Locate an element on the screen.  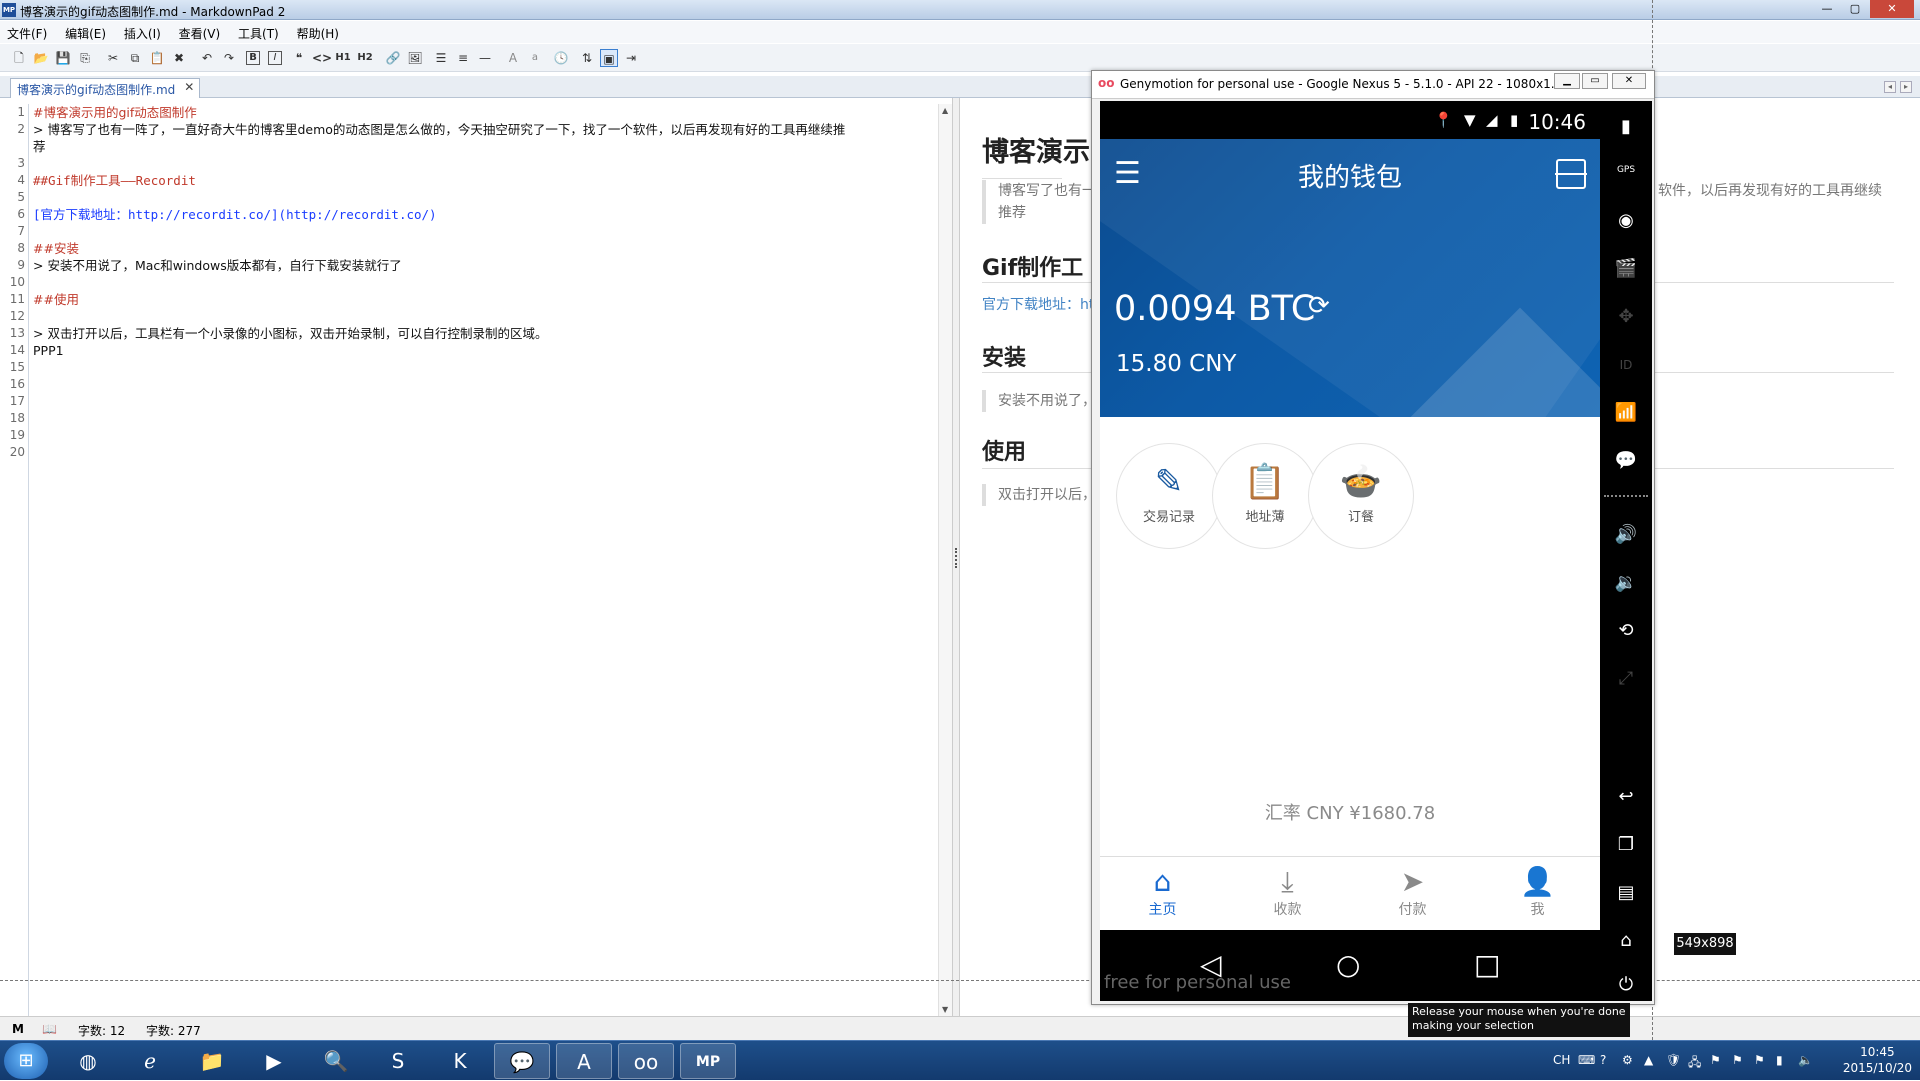
link-icon: 🔗 is located at coordinates (393, 58).